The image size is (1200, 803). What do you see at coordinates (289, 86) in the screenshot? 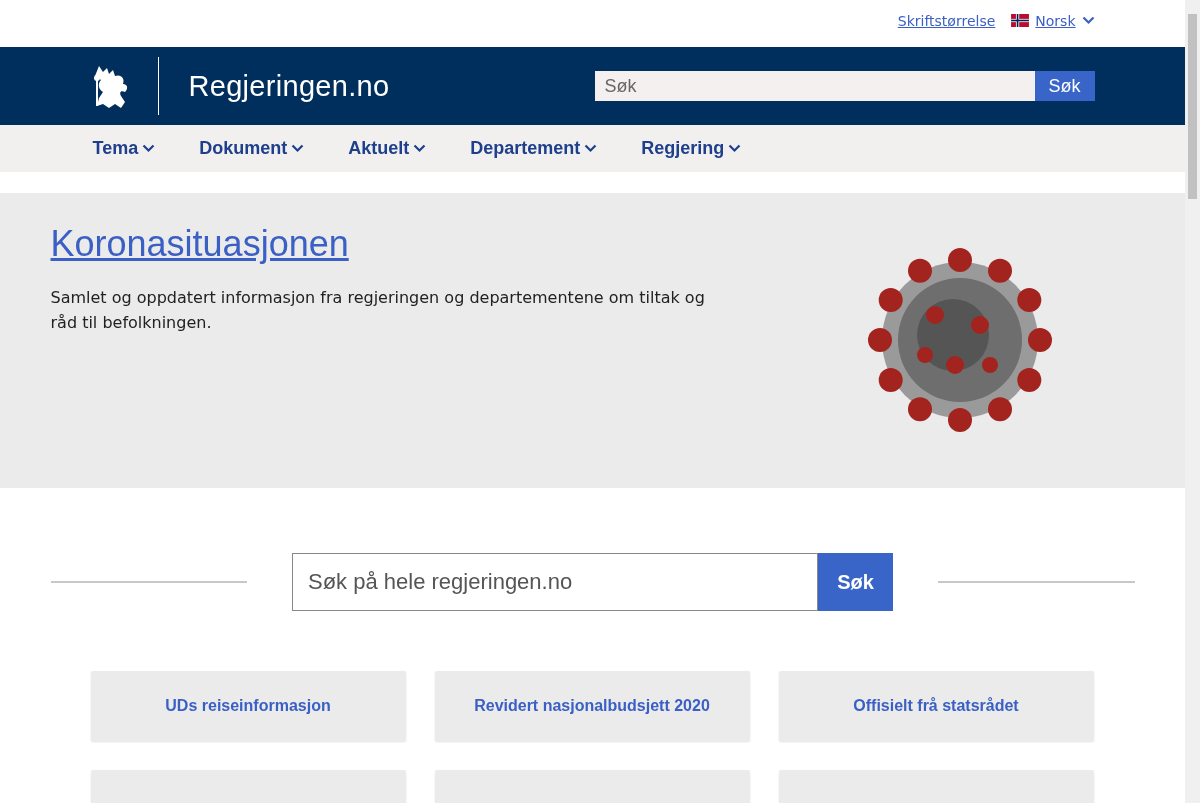
I see `site-name: Regjeringen.no` at bounding box center [289, 86].